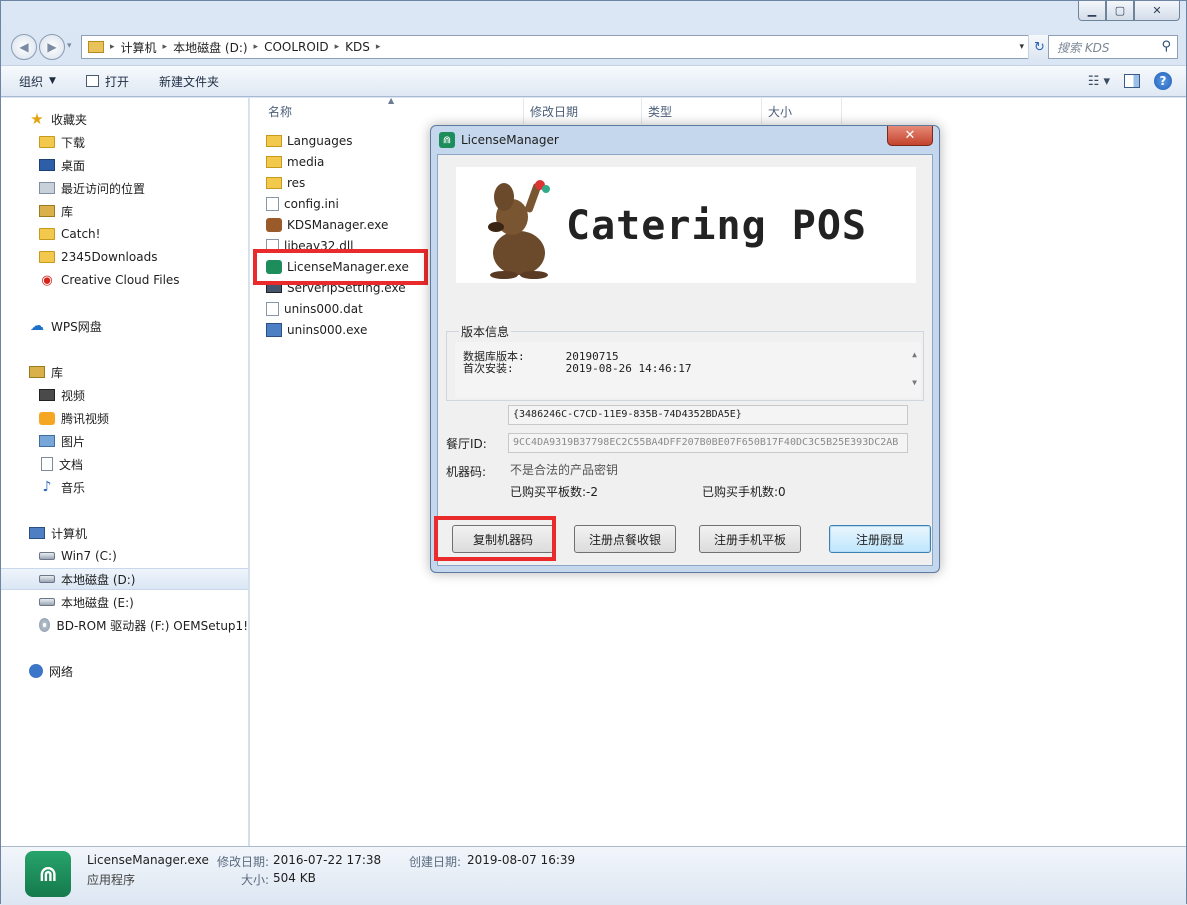  I want to click on license-app-icon: ⋒, so click(48, 874).